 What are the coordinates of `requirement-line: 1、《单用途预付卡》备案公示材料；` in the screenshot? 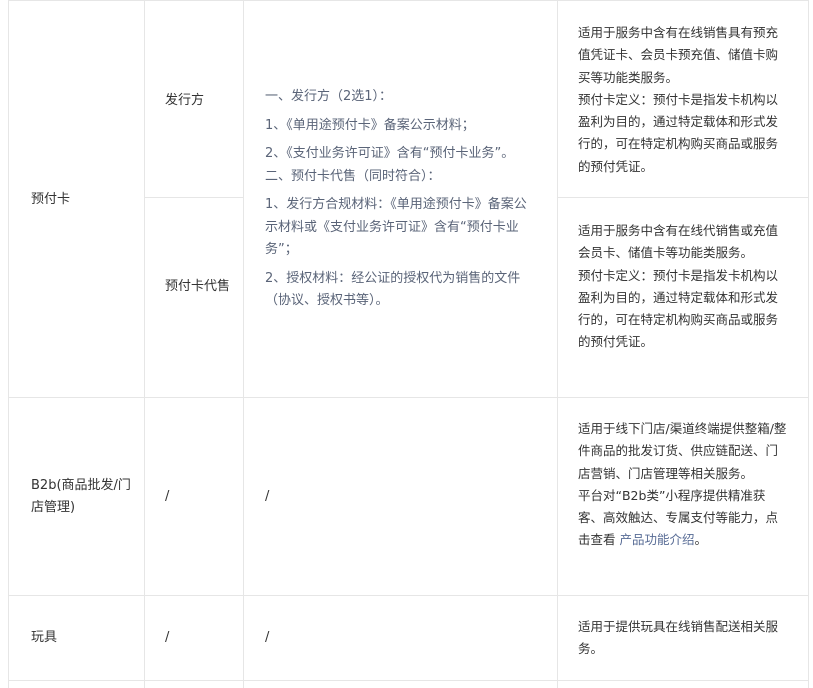 It's located at (370, 125).